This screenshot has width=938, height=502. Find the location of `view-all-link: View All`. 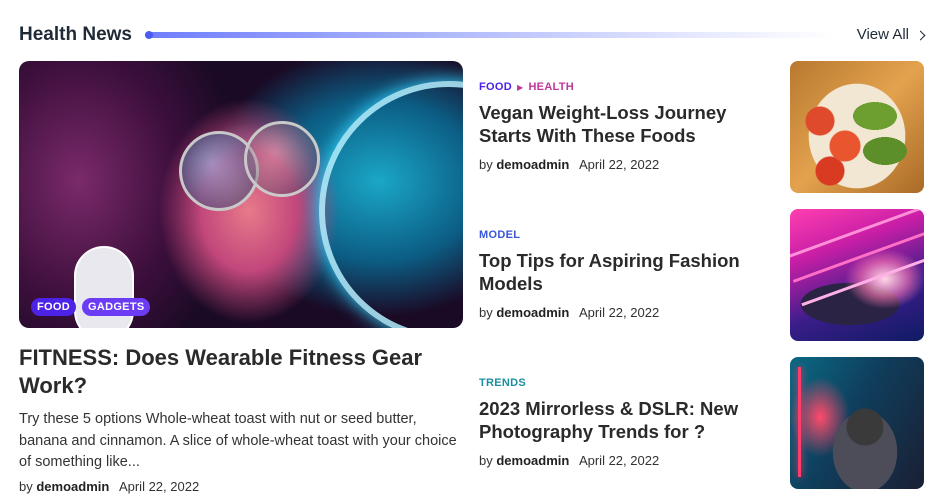

view-all-link: View All is located at coordinates (891, 35).